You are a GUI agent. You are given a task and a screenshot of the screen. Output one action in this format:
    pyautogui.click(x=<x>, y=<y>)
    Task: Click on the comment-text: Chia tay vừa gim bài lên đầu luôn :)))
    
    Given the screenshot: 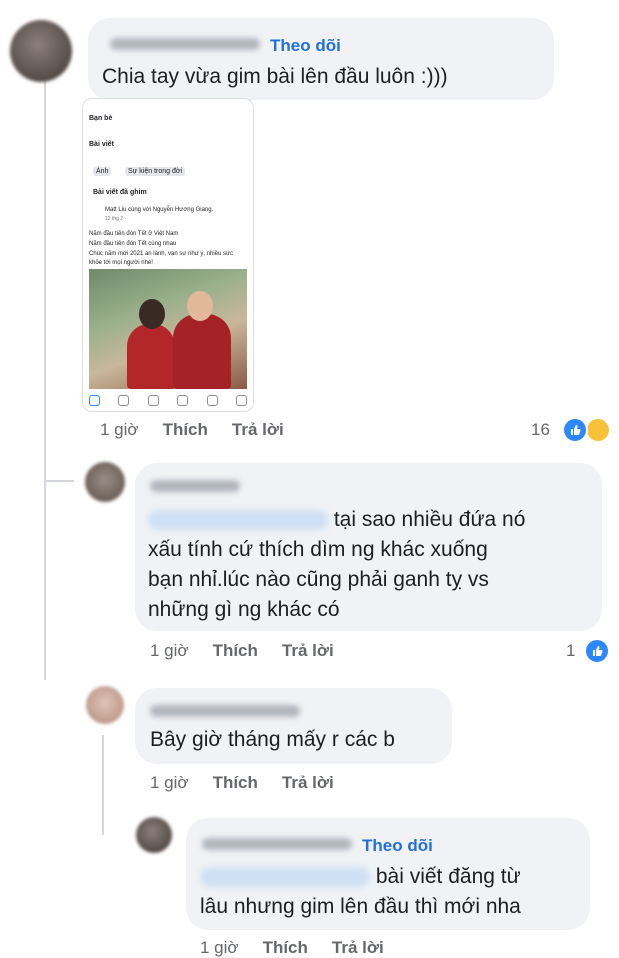 What is the action you would take?
    pyautogui.click(x=275, y=76)
    